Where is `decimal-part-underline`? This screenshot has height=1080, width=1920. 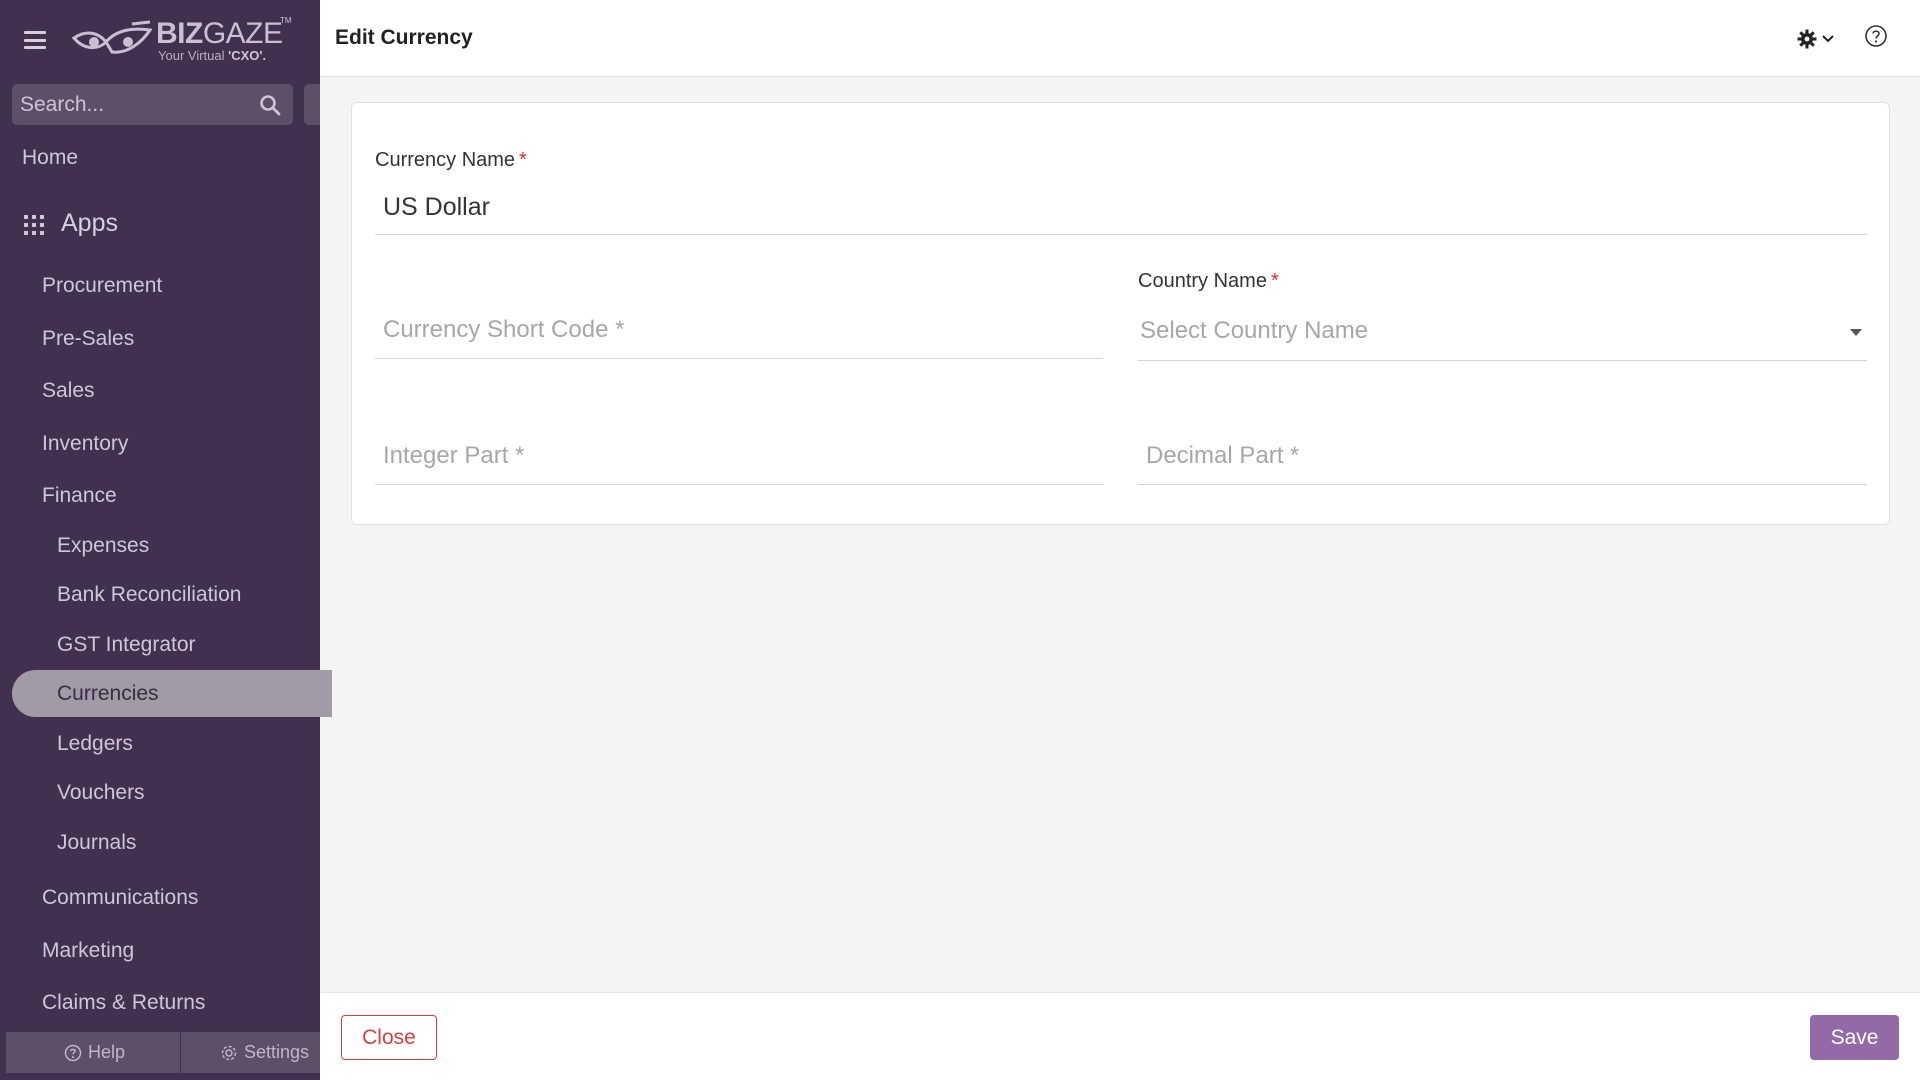 decimal-part-underline is located at coordinates (1502, 484).